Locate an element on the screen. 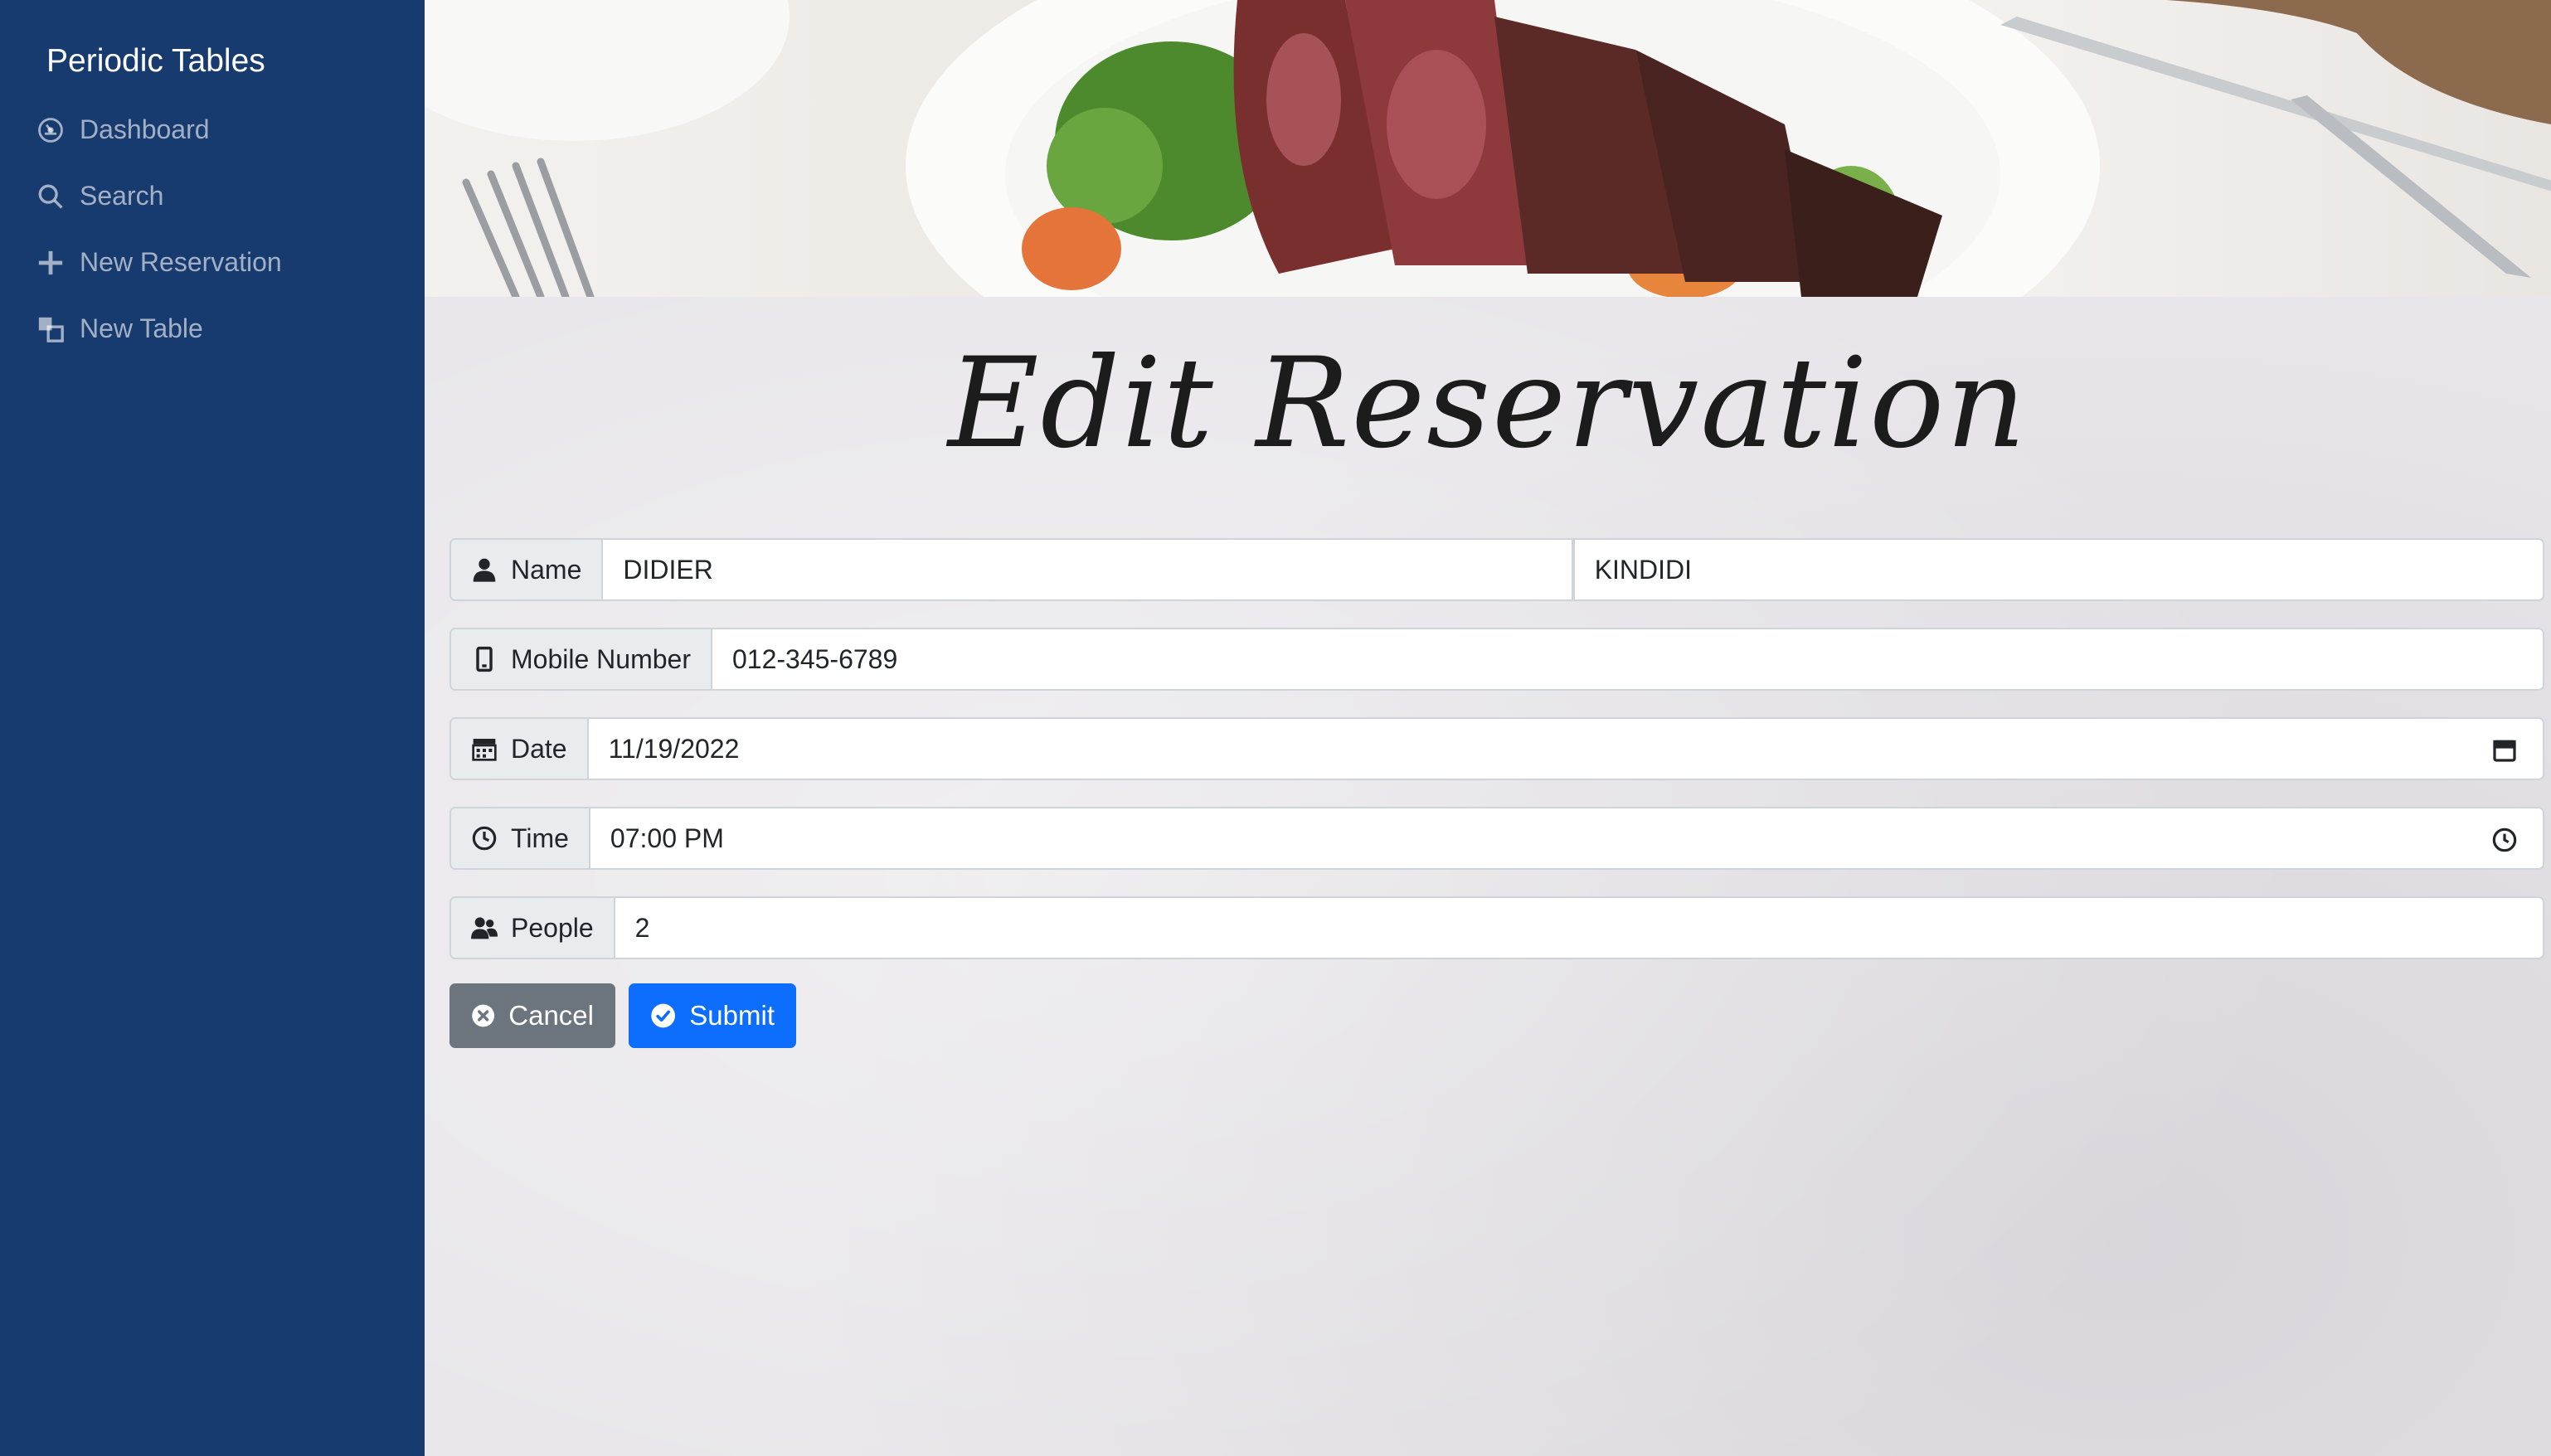 Image resolution: width=2551 pixels, height=1456 pixels. first-name-input: DIDIER is located at coordinates (1087, 569).